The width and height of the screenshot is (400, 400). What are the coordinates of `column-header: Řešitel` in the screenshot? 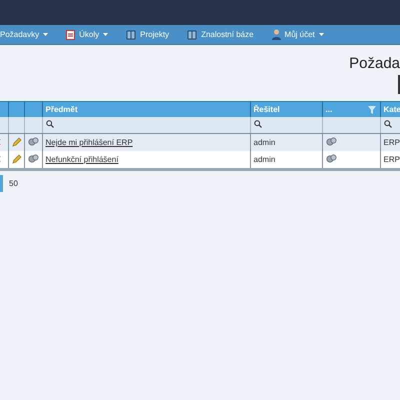 It's located at (286, 109).